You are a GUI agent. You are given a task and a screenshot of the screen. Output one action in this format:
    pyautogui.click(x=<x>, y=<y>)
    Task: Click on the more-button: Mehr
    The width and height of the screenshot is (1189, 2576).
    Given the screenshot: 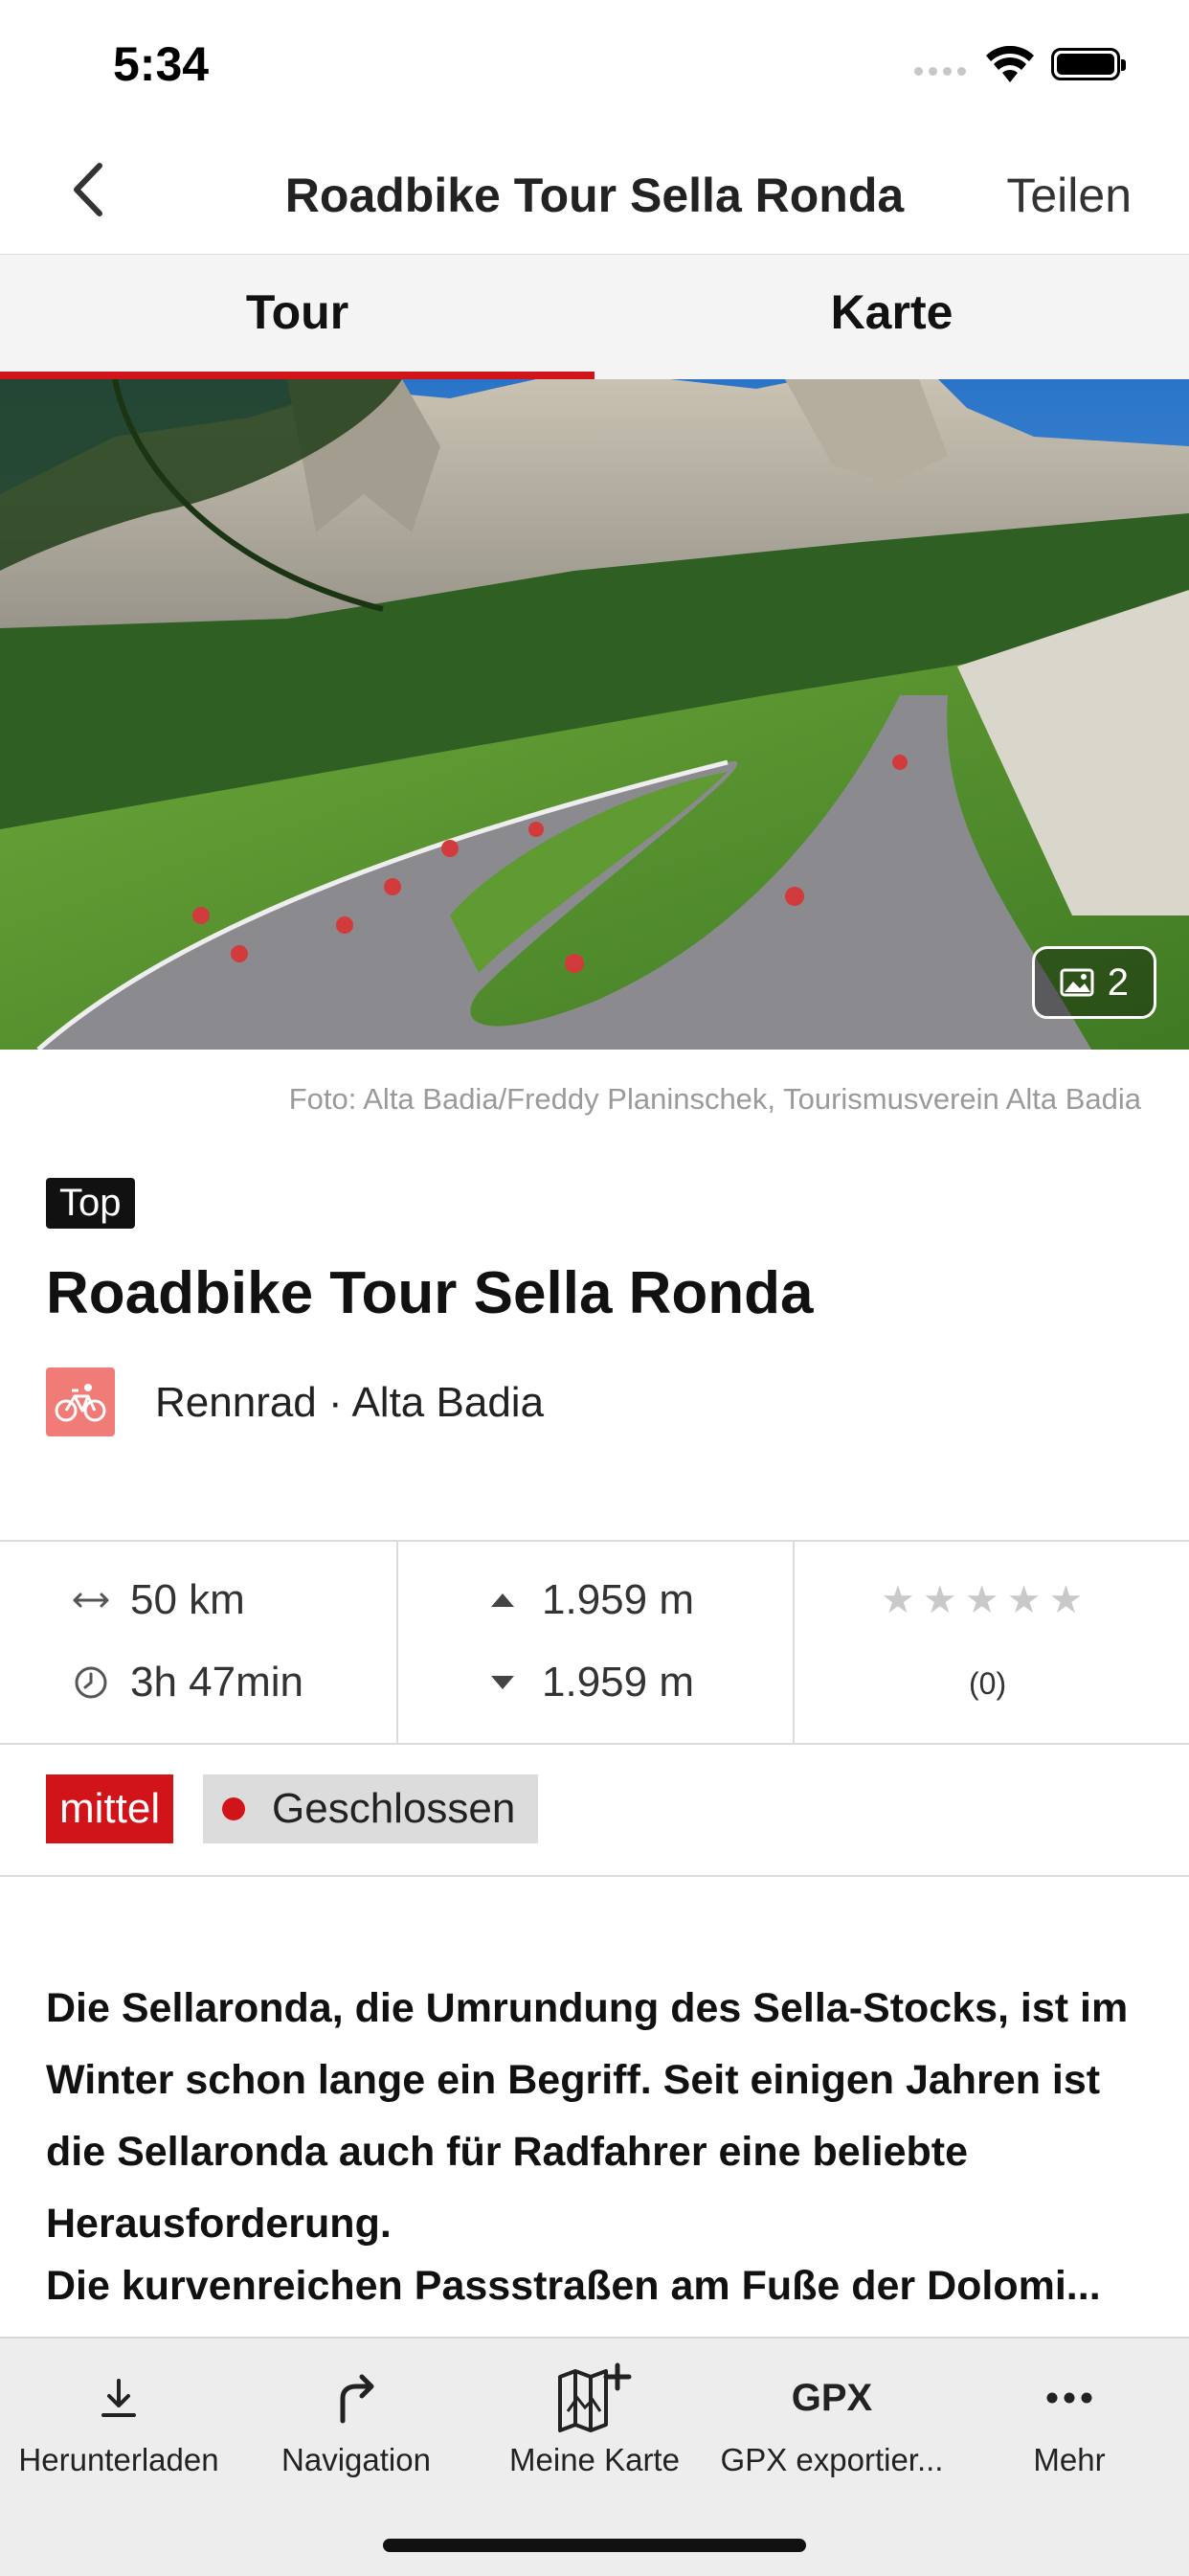 What is the action you would take?
    pyautogui.click(x=1069, y=2415)
    